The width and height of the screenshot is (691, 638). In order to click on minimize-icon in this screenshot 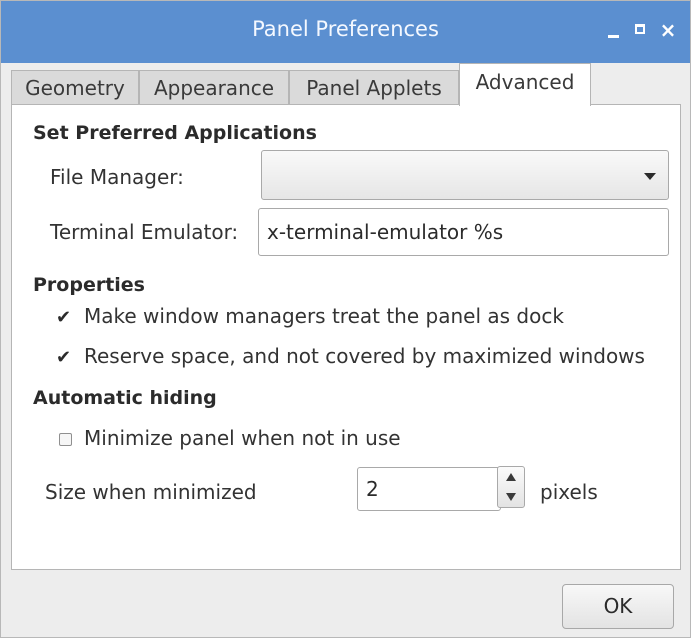, I will do `click(613, 36)`.